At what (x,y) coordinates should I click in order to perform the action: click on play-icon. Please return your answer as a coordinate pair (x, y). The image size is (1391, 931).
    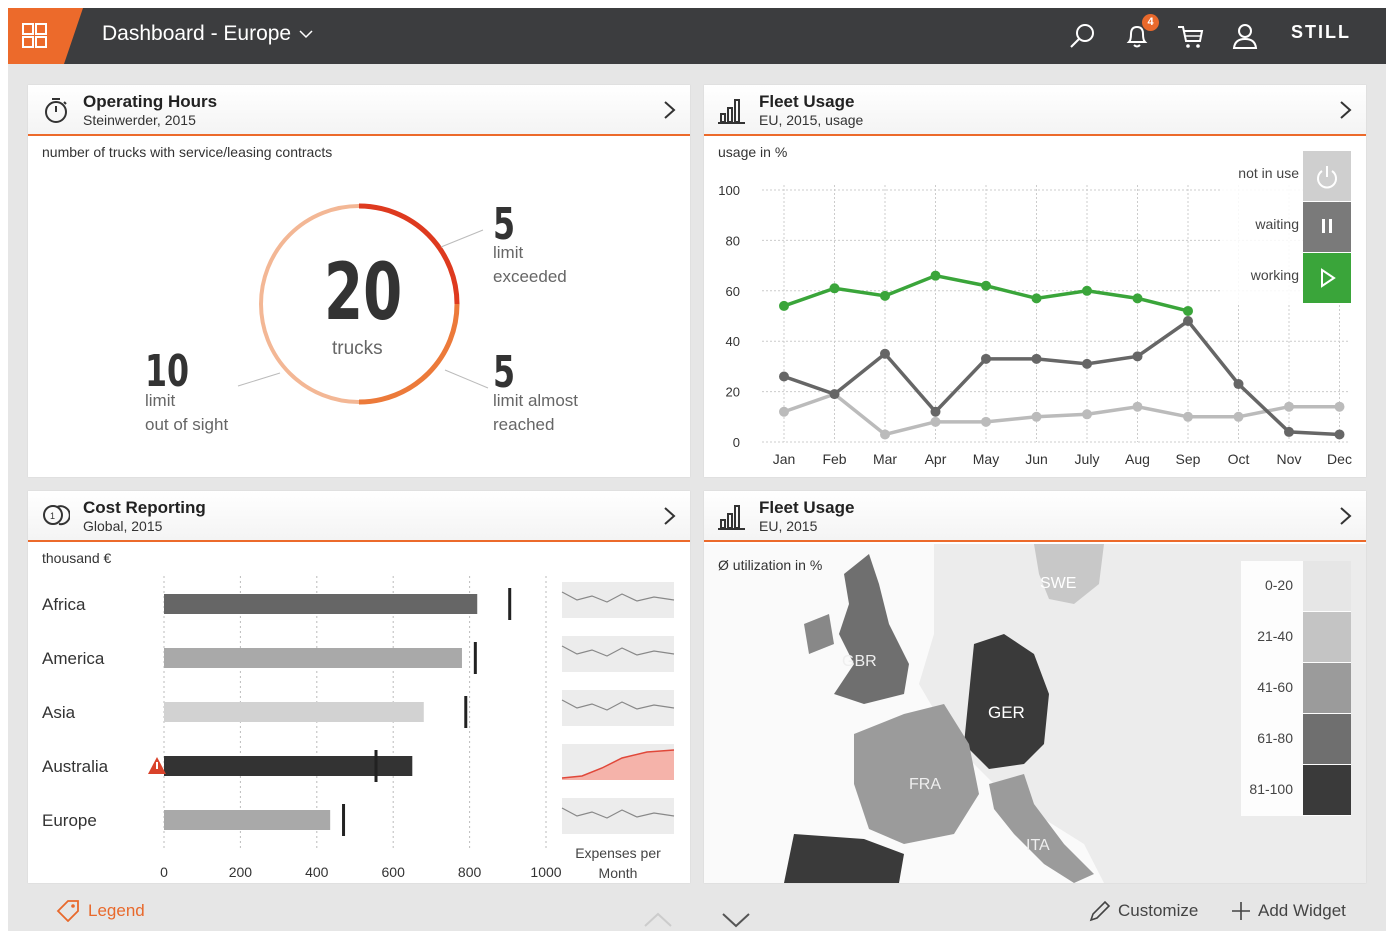
    Looking at the image, I should click on (1327, 278).